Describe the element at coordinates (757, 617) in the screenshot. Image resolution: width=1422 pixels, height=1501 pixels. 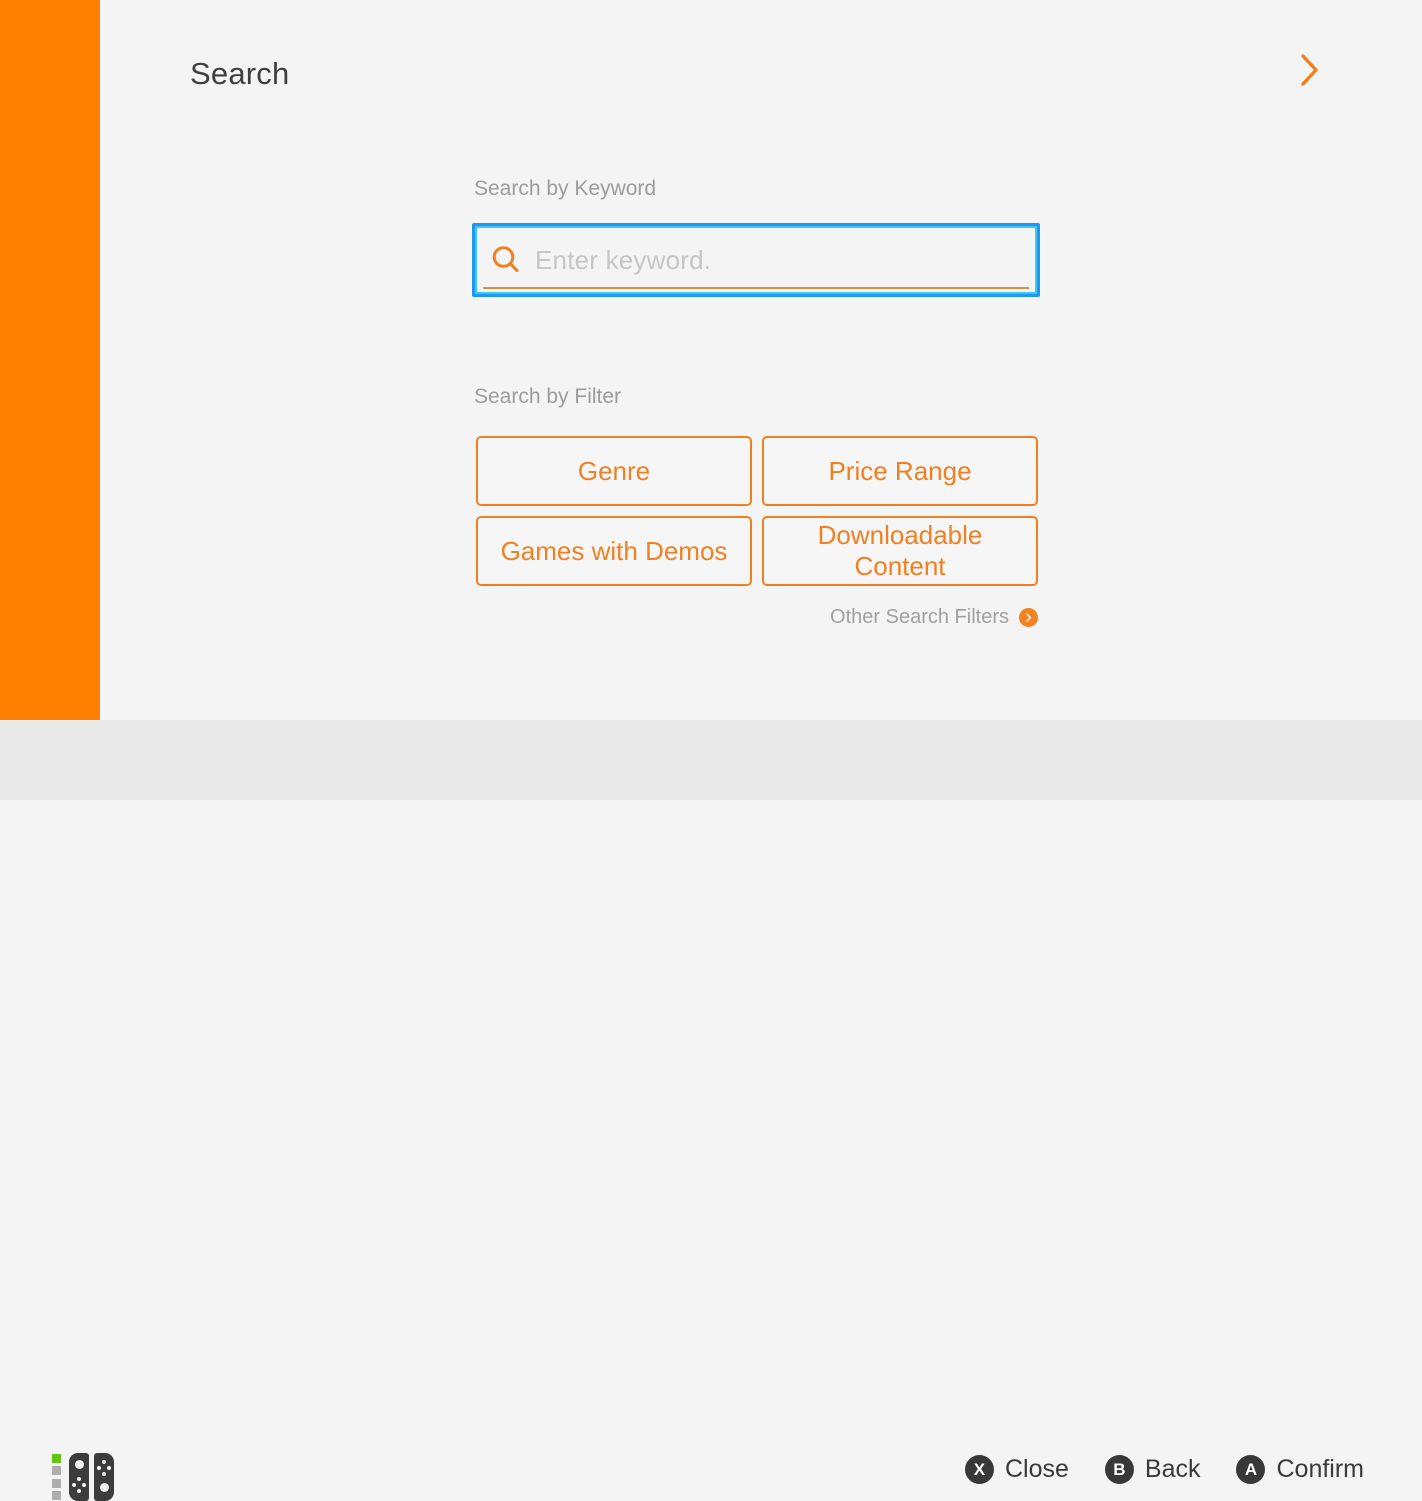
I see `other-search-filters-link: Other Search Filters` at that location.